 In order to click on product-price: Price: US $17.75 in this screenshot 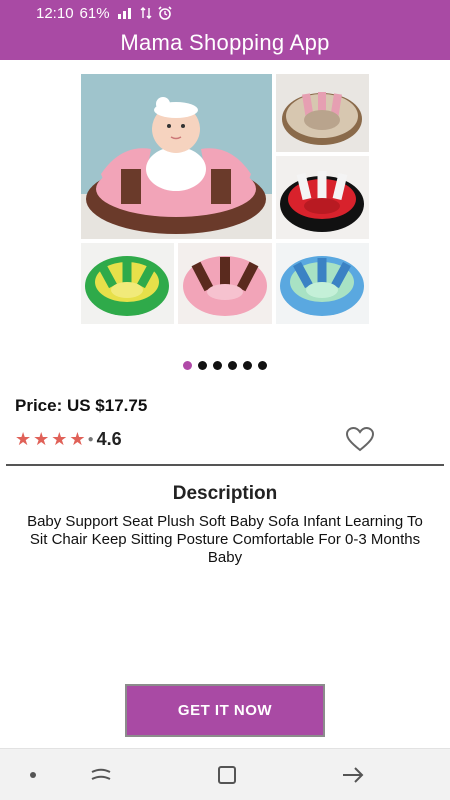, I will do `click(81, 405)`.